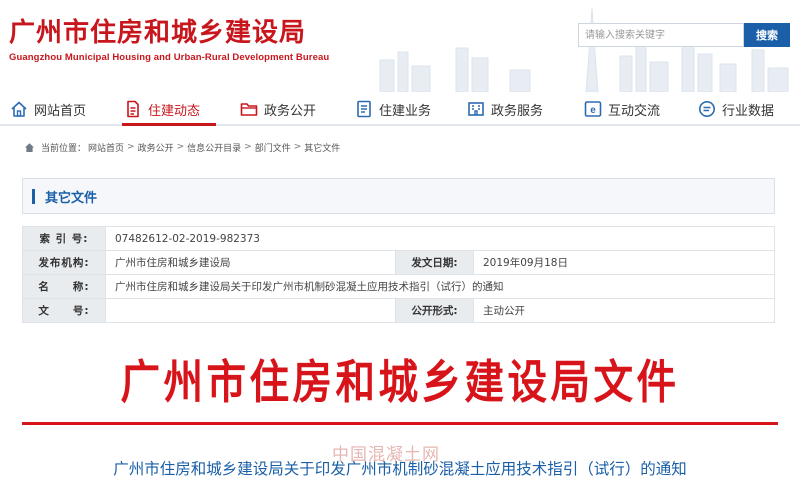  I want to click on nav-label: 政务公开, so click(290, 111).